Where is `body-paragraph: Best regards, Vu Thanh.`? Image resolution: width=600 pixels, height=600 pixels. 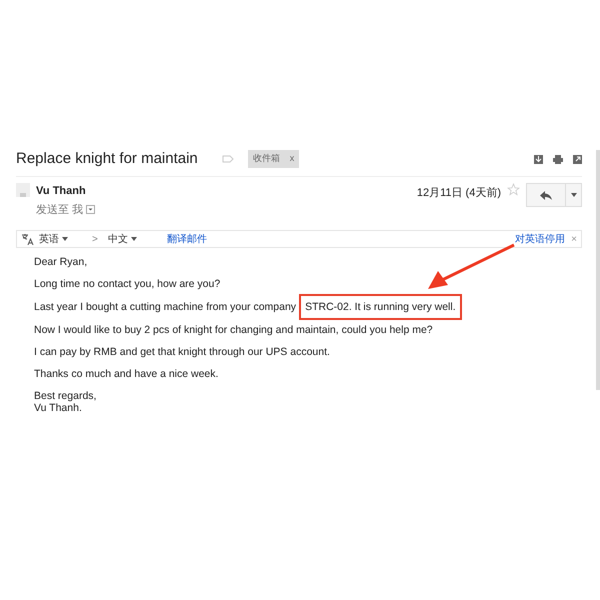 body-paragraph: Best regards, Vu Thanh. is located at coordinates (66, 402).